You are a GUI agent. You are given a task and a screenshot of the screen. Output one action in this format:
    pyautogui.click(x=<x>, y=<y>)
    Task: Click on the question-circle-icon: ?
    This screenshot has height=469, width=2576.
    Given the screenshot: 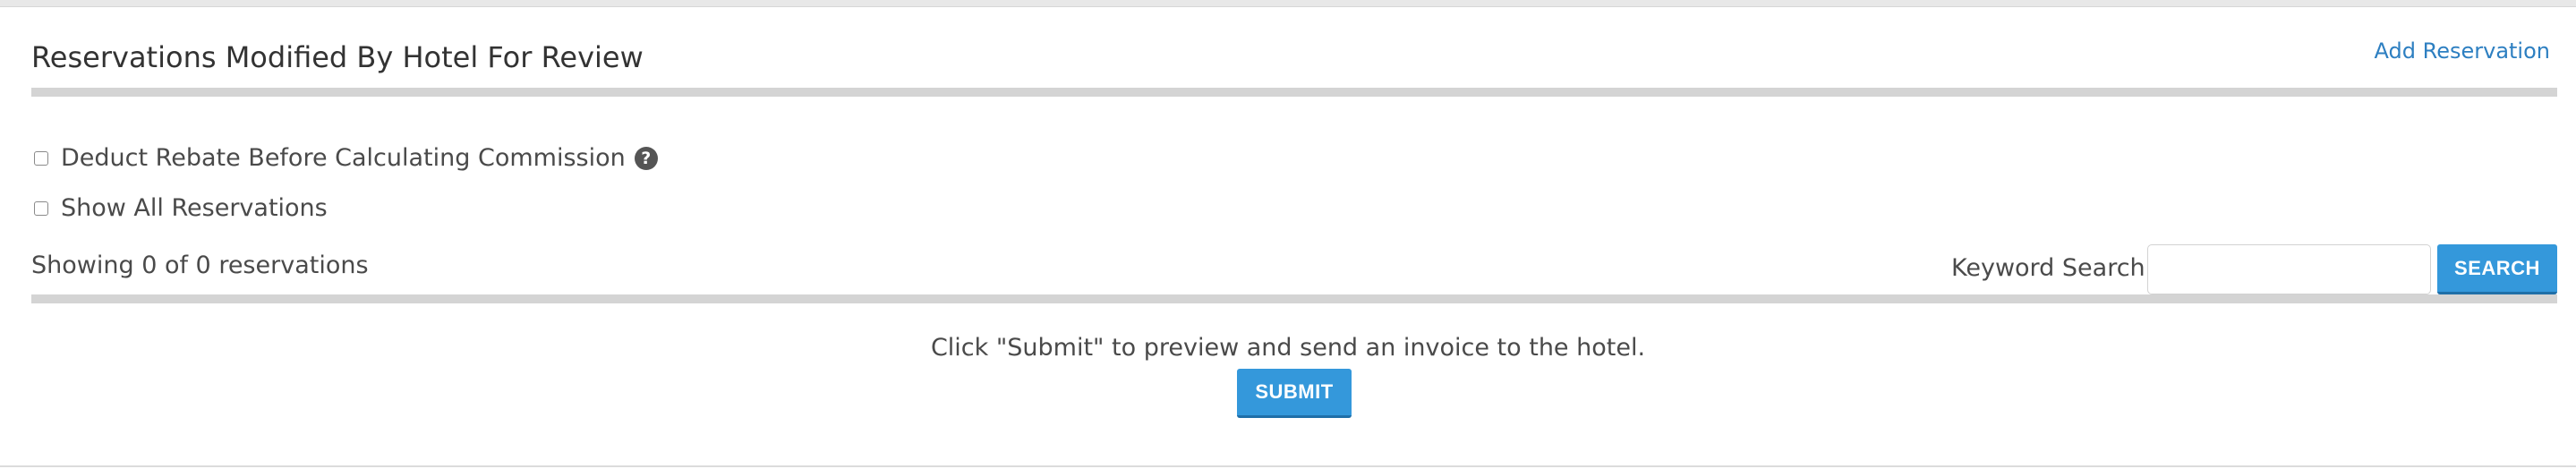 What is the action you would take?
    pyautogui.click(x=646, y=158)
    